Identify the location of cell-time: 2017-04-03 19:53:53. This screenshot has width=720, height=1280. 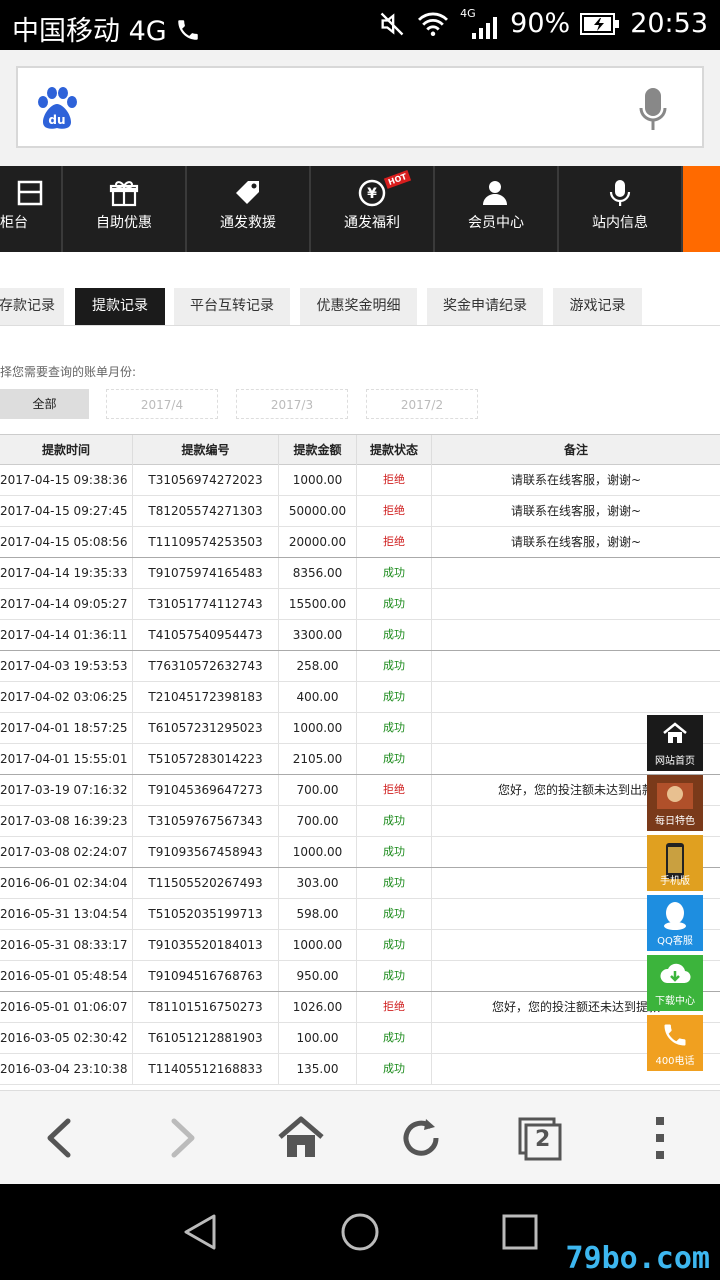
(66, 666).